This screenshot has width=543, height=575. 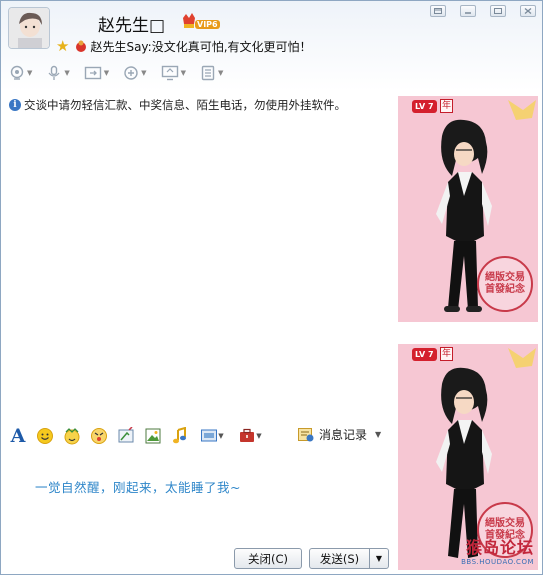 I want to click on security-notice: i 交谈中请勿轻信汇款、中奖信息、陌生电话，勿使用外挂软件。, so click(x=177, y=105).